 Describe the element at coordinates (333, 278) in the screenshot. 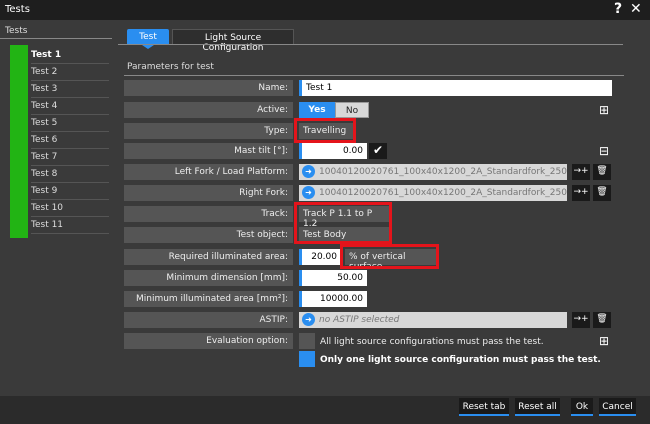

I see `min-dimension-field: 50.00` at that location.